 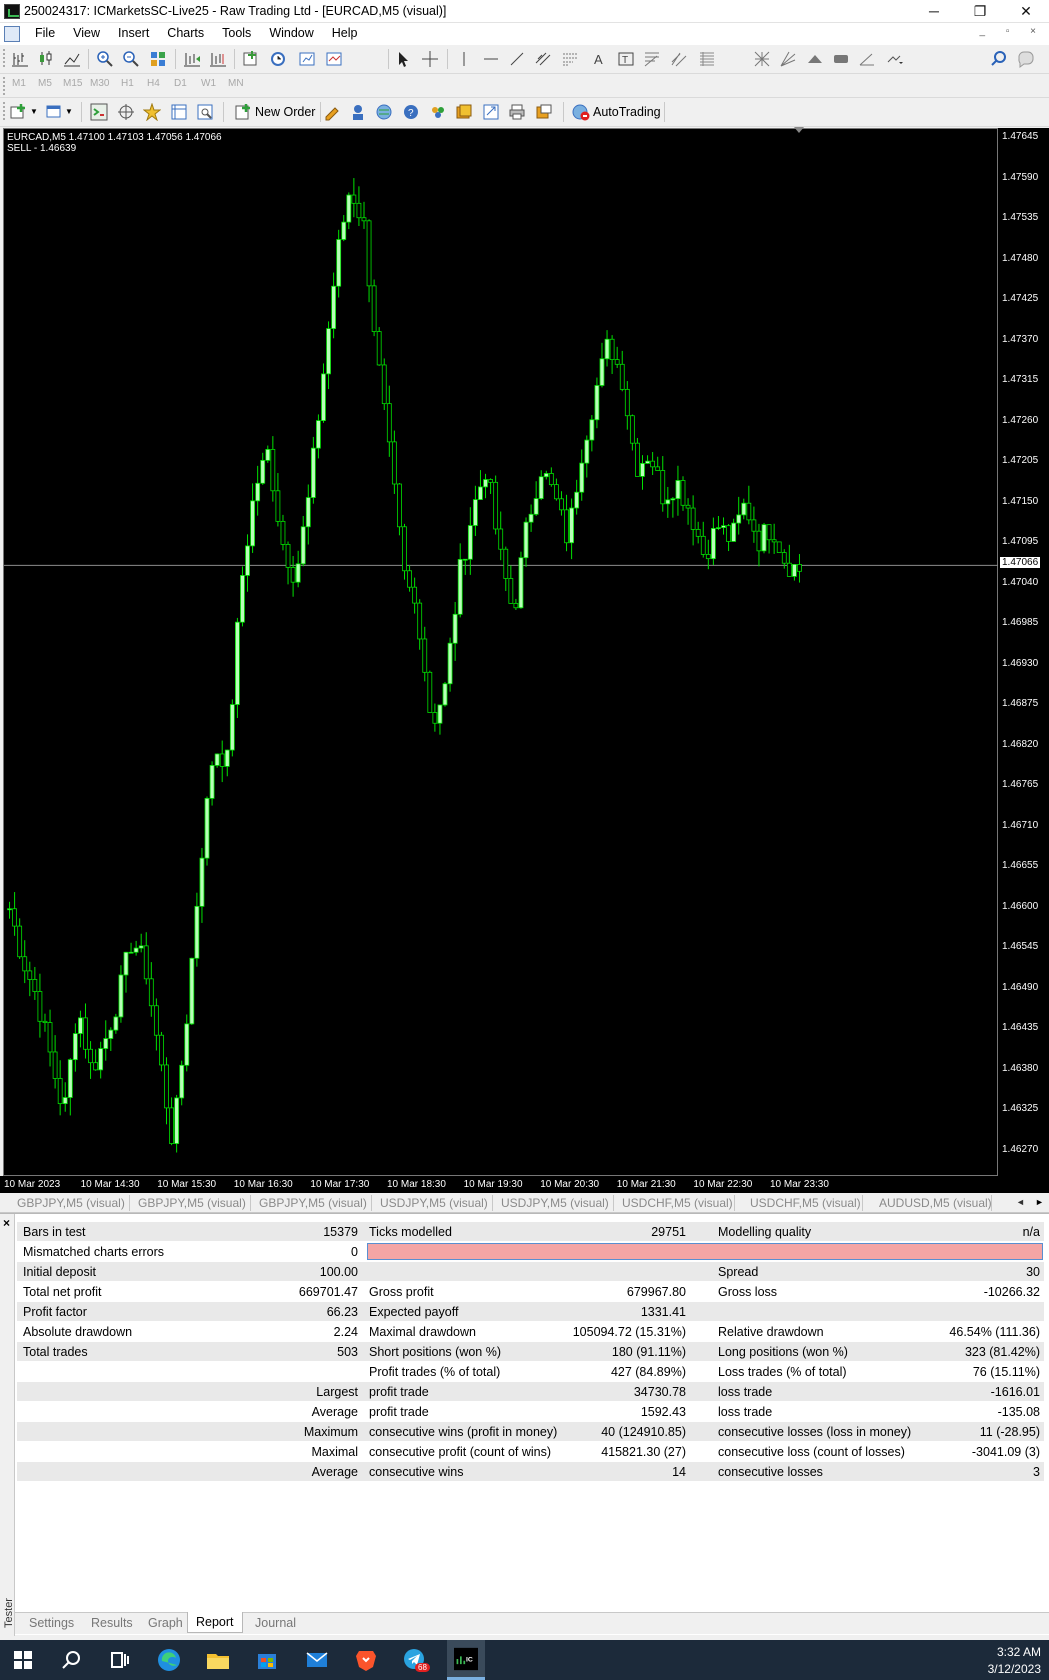 What do you see at coordinates (895, 59) in the screenshot?
I see `arrows-dropdown-icon` at bounding box center [895, 59].